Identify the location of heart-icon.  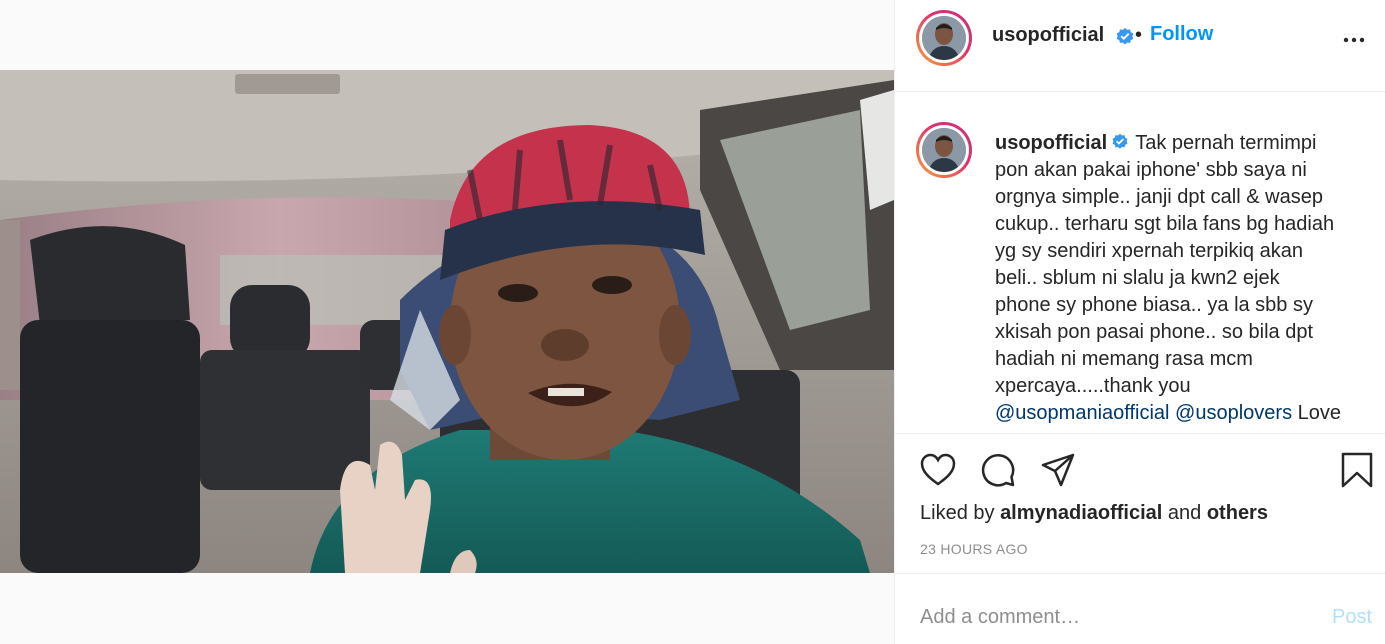
(938, 470).